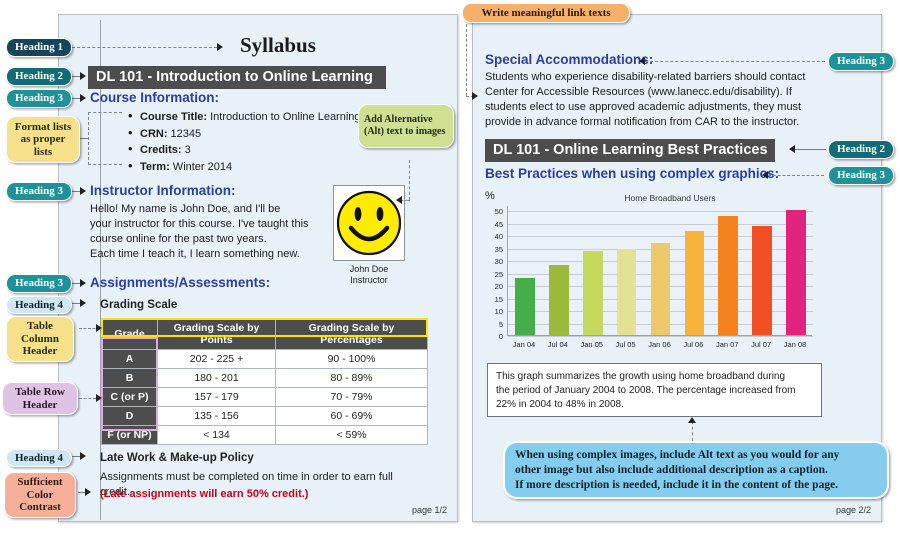 This screenshot has height=536, width=900. What do you see at coordinates (253, 150) in the screenshot?
I see `list-item: Credits: 3` at bounding box center [253, 150].